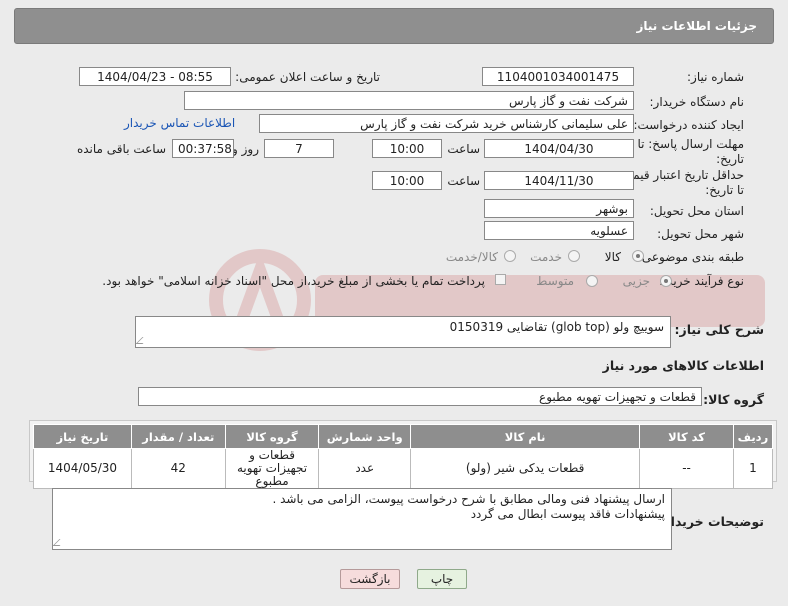 The image size is (788, 606). Describe the element at coordinates (442, 579) in the screenshot. I see `print-button: چاپ` at that location.